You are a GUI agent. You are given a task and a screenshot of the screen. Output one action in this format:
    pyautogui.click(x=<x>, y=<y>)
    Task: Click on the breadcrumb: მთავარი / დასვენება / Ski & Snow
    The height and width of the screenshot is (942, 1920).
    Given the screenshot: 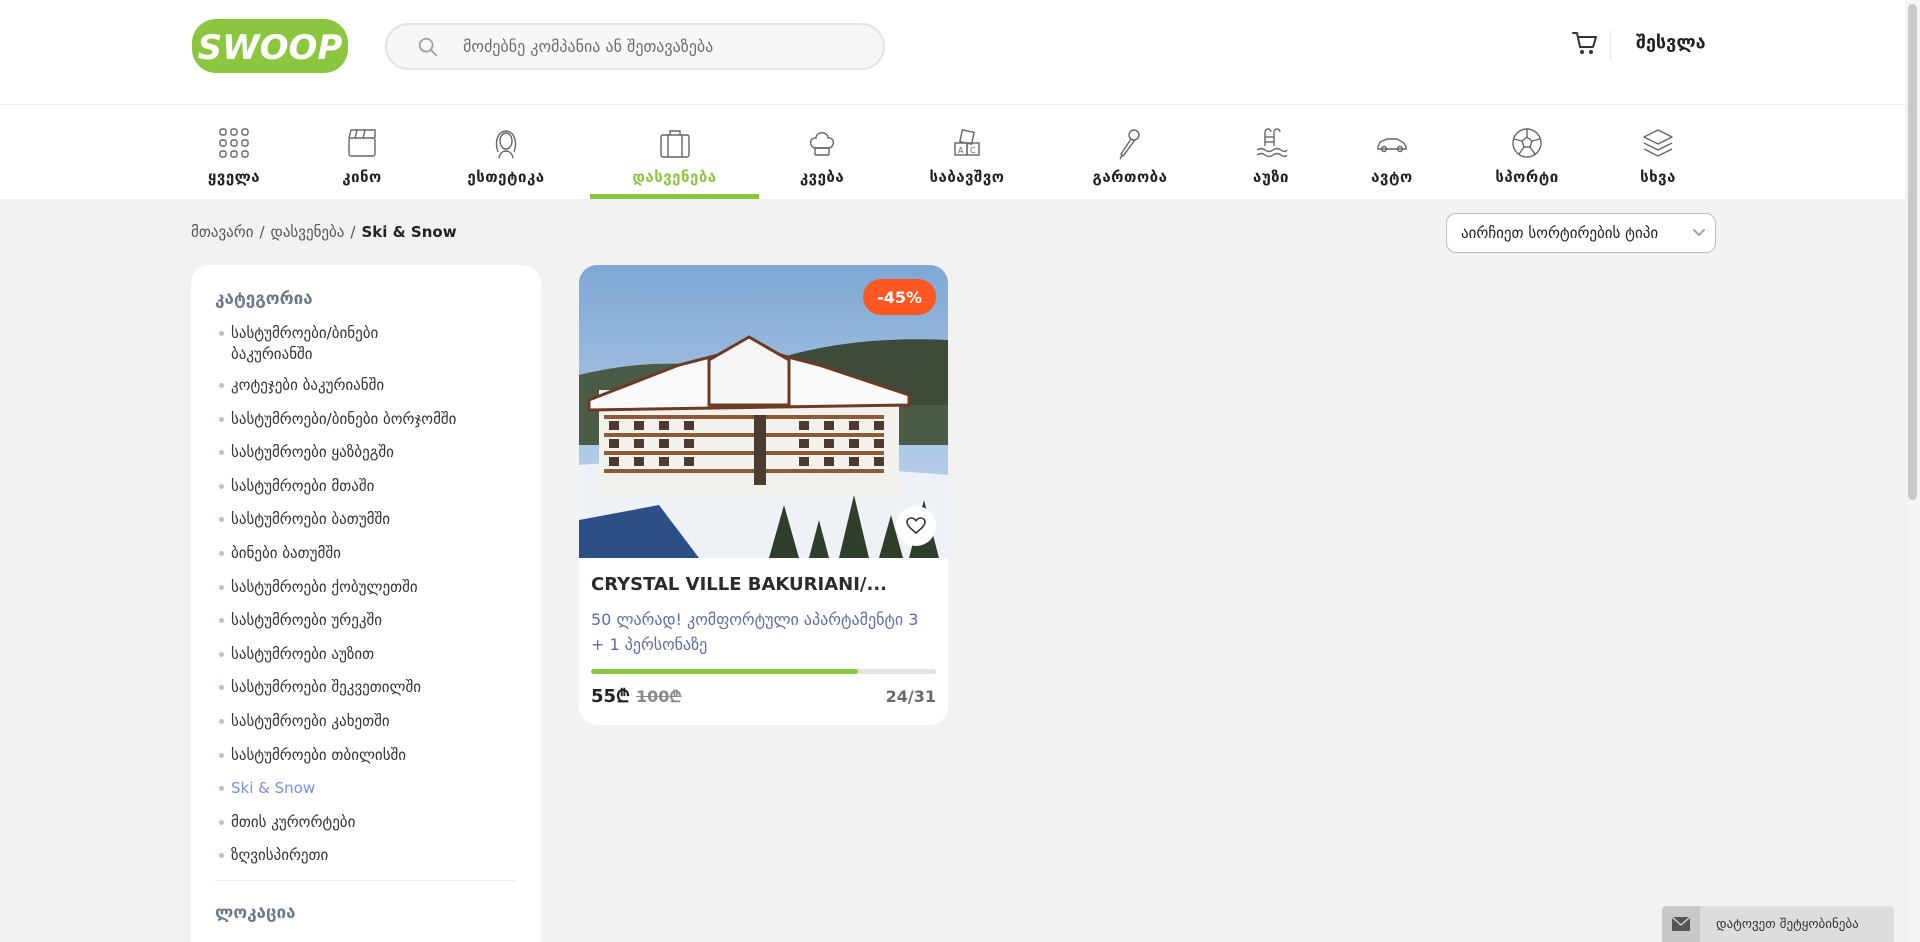 What is the action you would take?
    pyautogui.click(x=324, y=232)
    